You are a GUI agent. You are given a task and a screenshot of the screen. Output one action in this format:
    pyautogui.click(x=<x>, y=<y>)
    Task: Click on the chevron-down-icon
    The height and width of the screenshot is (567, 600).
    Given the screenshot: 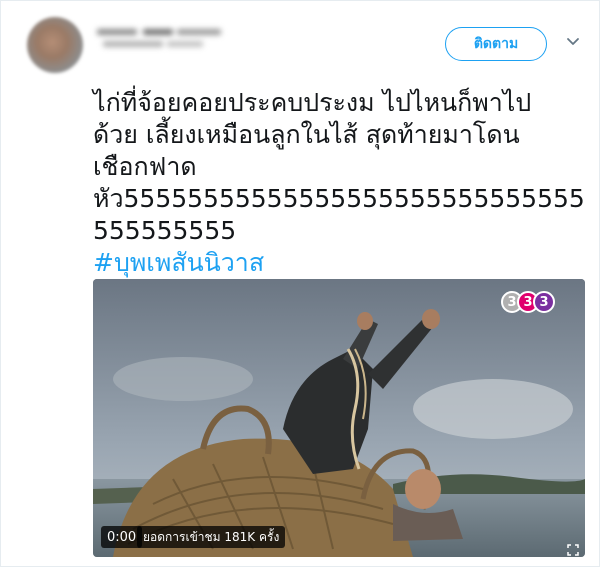 What is the action you would take?
    pyautogui.click(x=573, y=42)
    